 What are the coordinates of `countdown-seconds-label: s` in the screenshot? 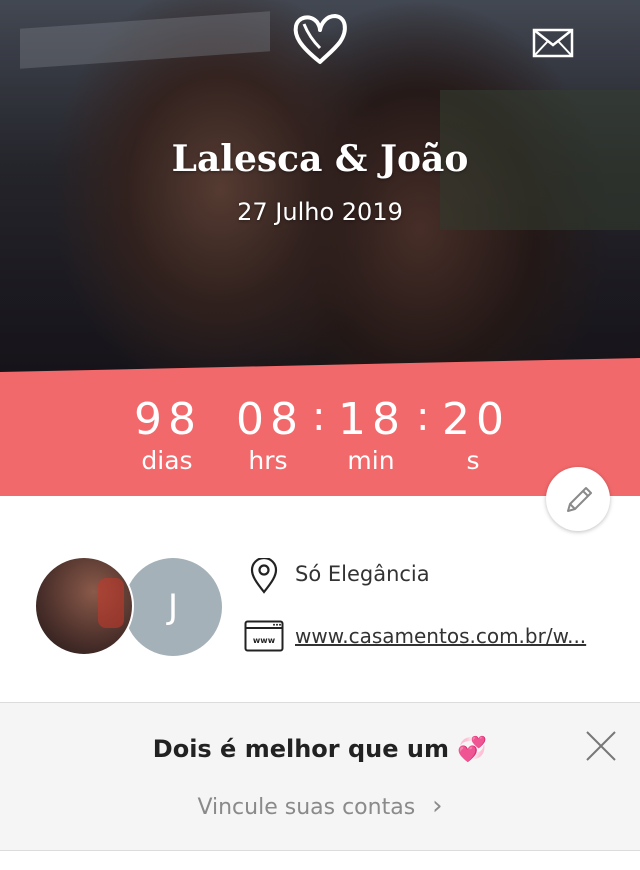 It's located at (473, 460).